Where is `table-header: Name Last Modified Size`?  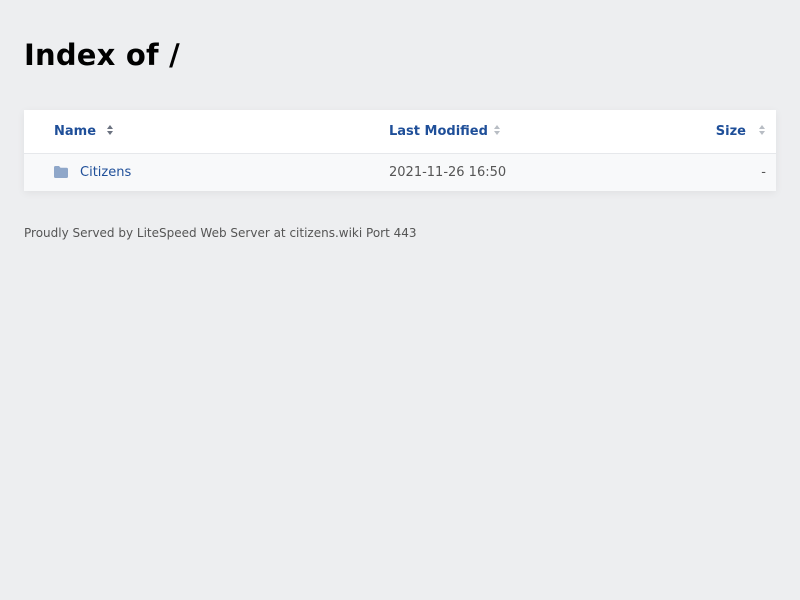 table-header: Name Last Modified Size is located at coordinates (400, 132).